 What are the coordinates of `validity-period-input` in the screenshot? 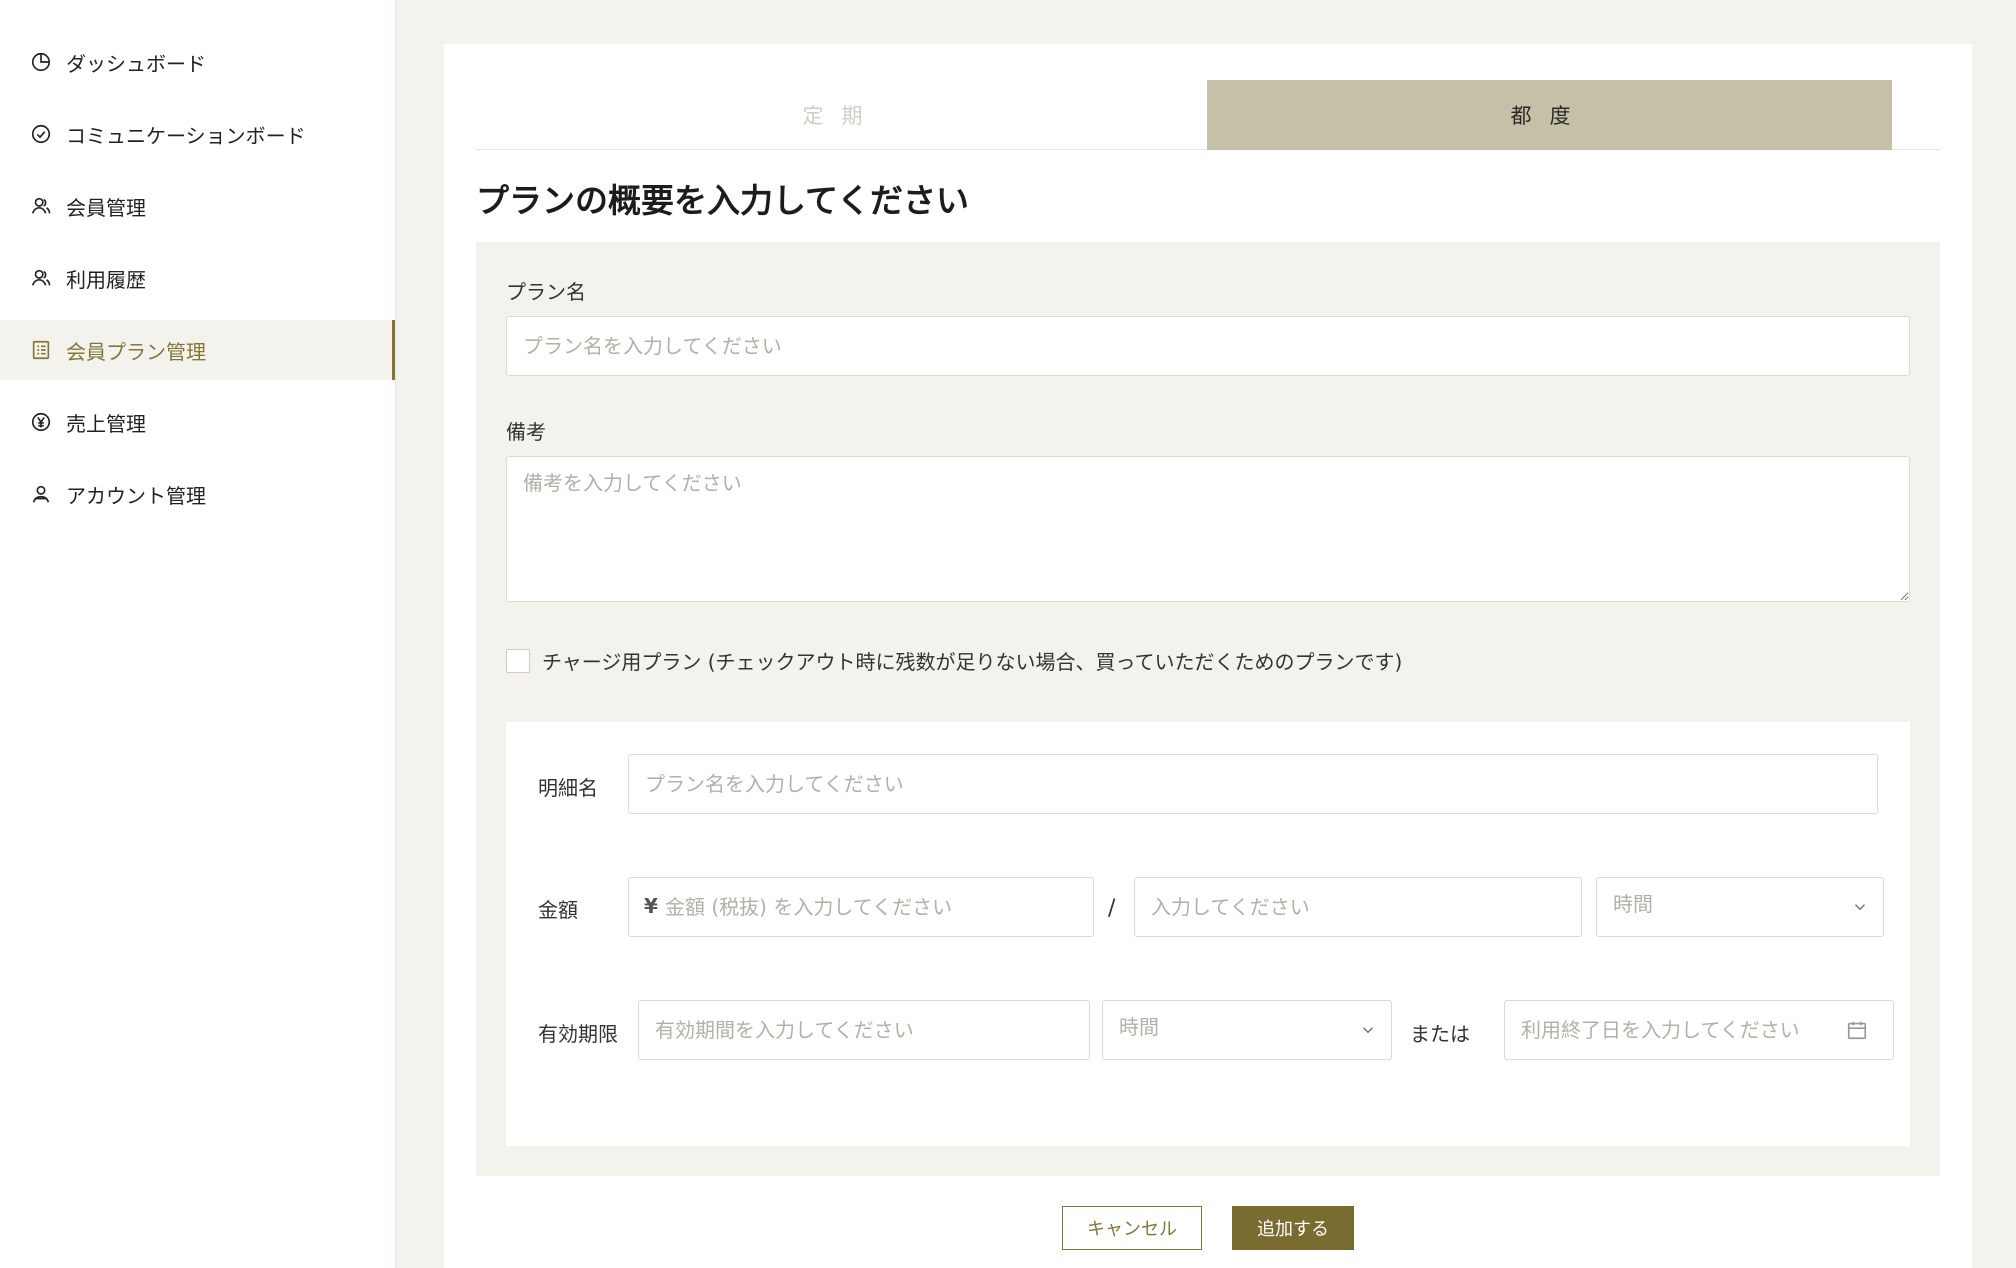 It's located at (864, 1030).